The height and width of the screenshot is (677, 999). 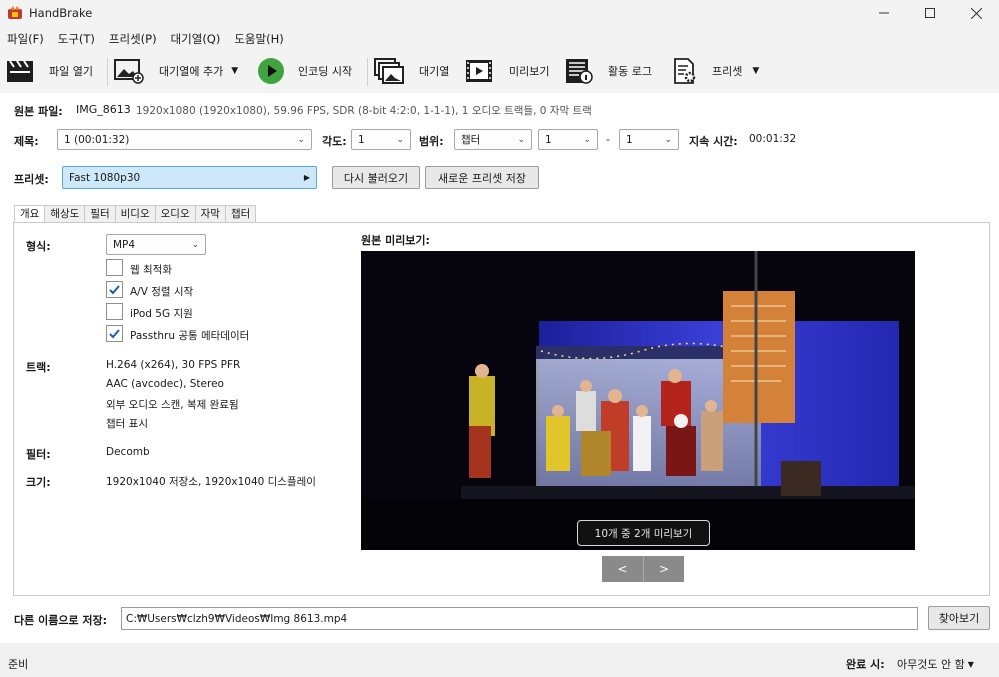 I want to click on angle-label: 각도:, so click(x=334, y=141).